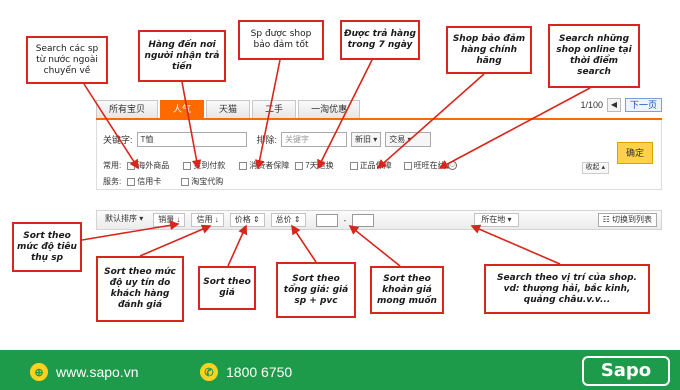 The width and height of the screenshot is (680, 390). I want to click on annotation-overseas: Search các sp từ nước ngoài chuyển về, so click(67, 60).